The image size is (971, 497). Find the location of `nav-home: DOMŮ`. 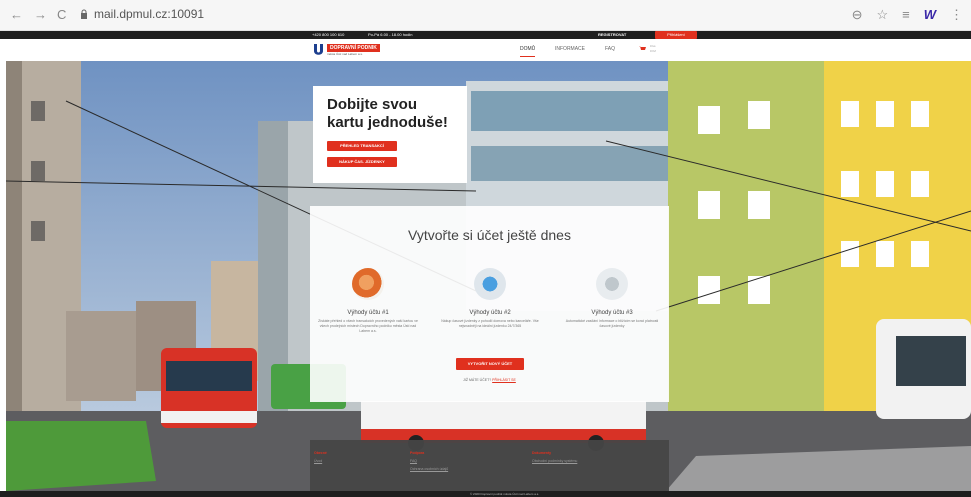

nav-home: DOMŮ is located at coordinates (528, 51).